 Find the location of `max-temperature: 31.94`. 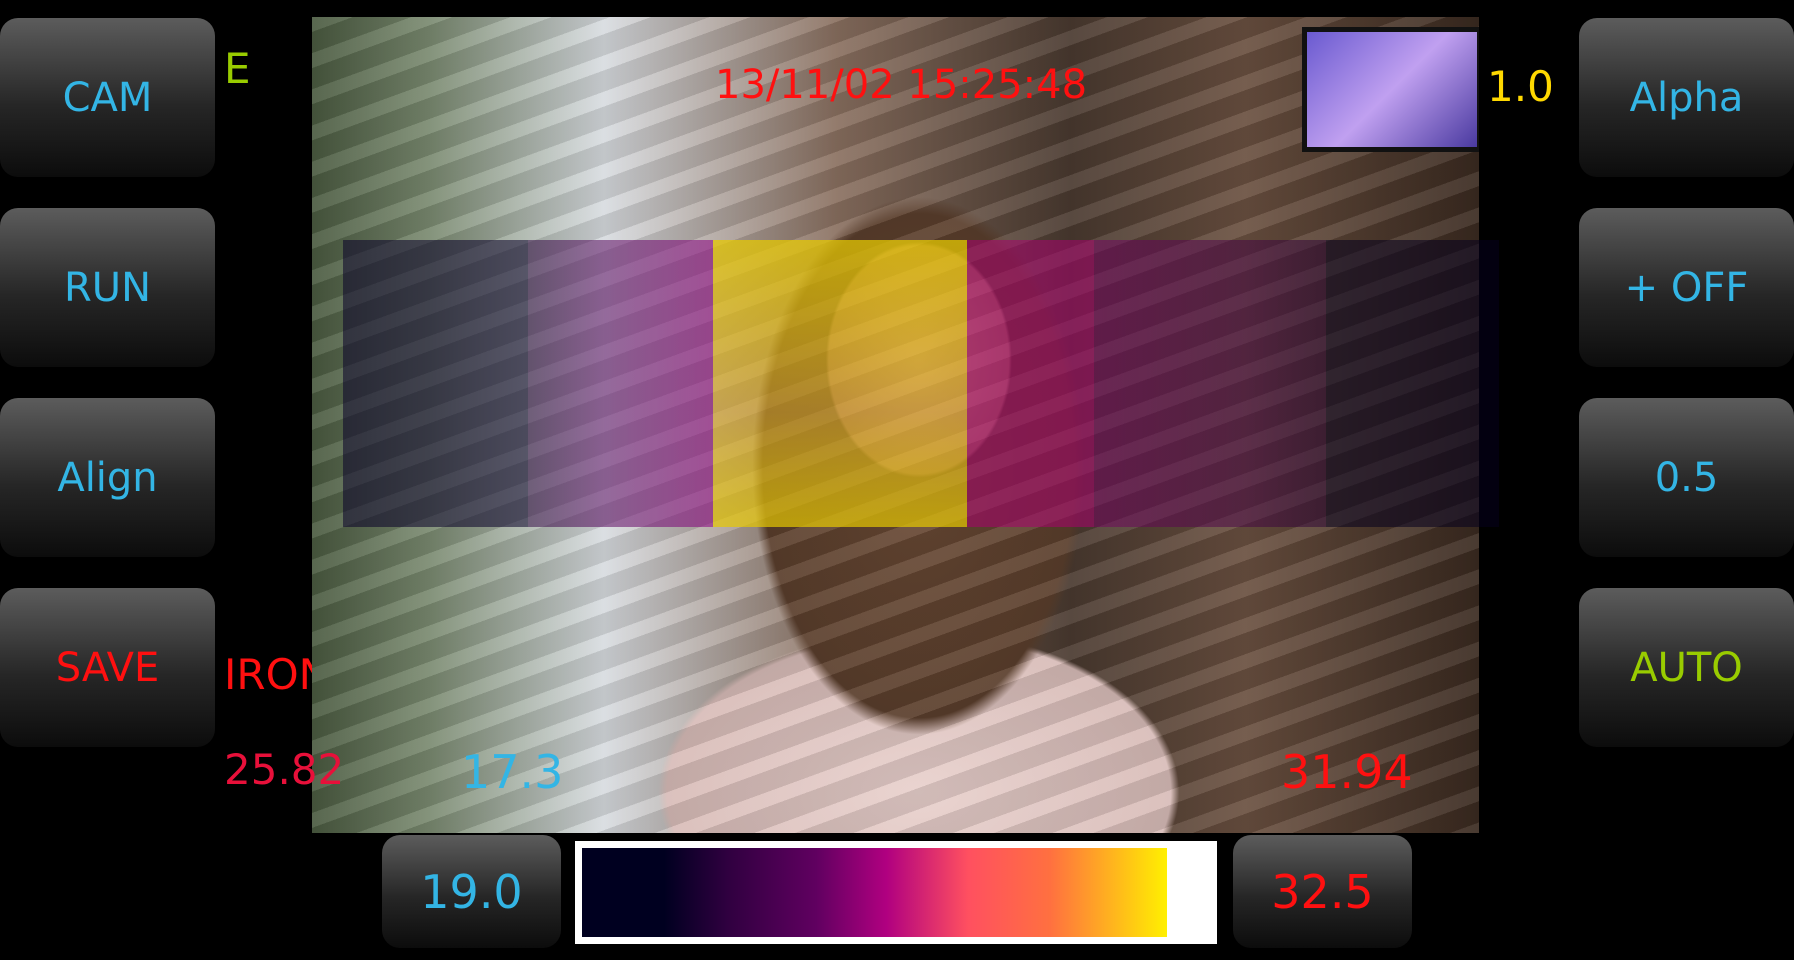

max-temperature: 31.94 is located at coordinates (1347, 772).